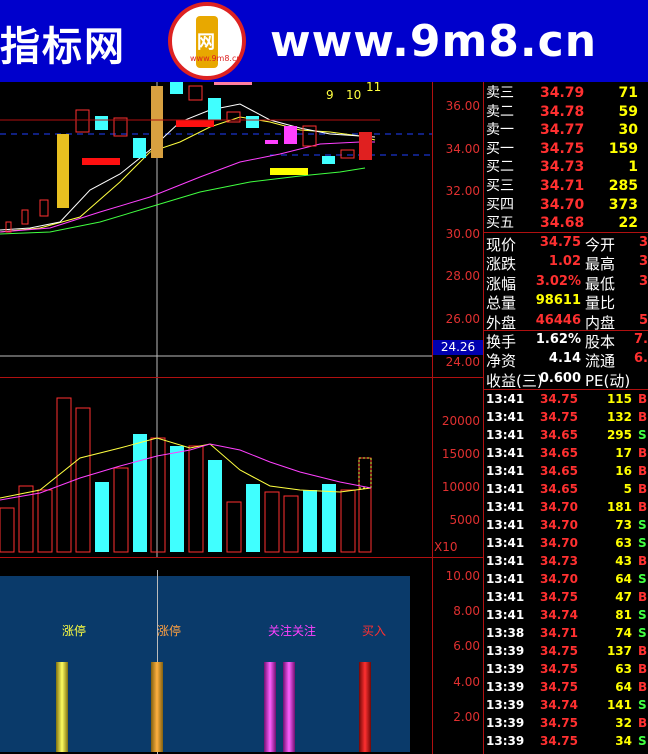 This screenshot has width=648, height=754. What do you see at coordinates (623, 453) in the screenshot?
I see `tick-volume: 17` at bounding box center [623, 453].